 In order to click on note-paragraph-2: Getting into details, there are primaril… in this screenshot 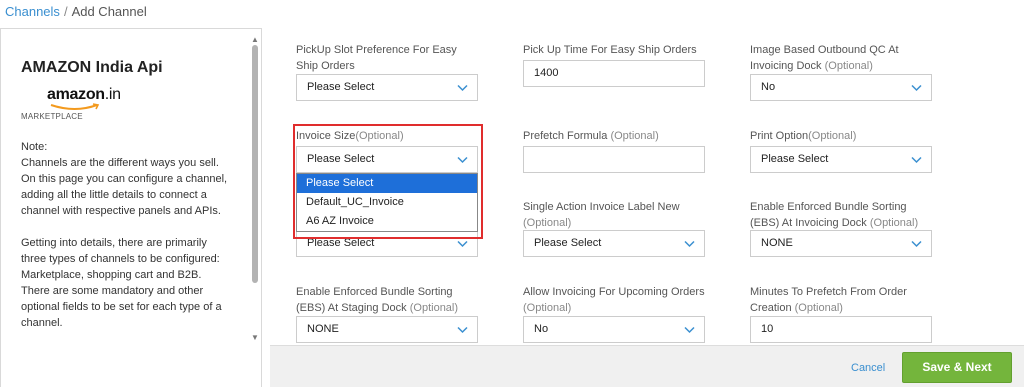, I will do `click(121, 283)`.